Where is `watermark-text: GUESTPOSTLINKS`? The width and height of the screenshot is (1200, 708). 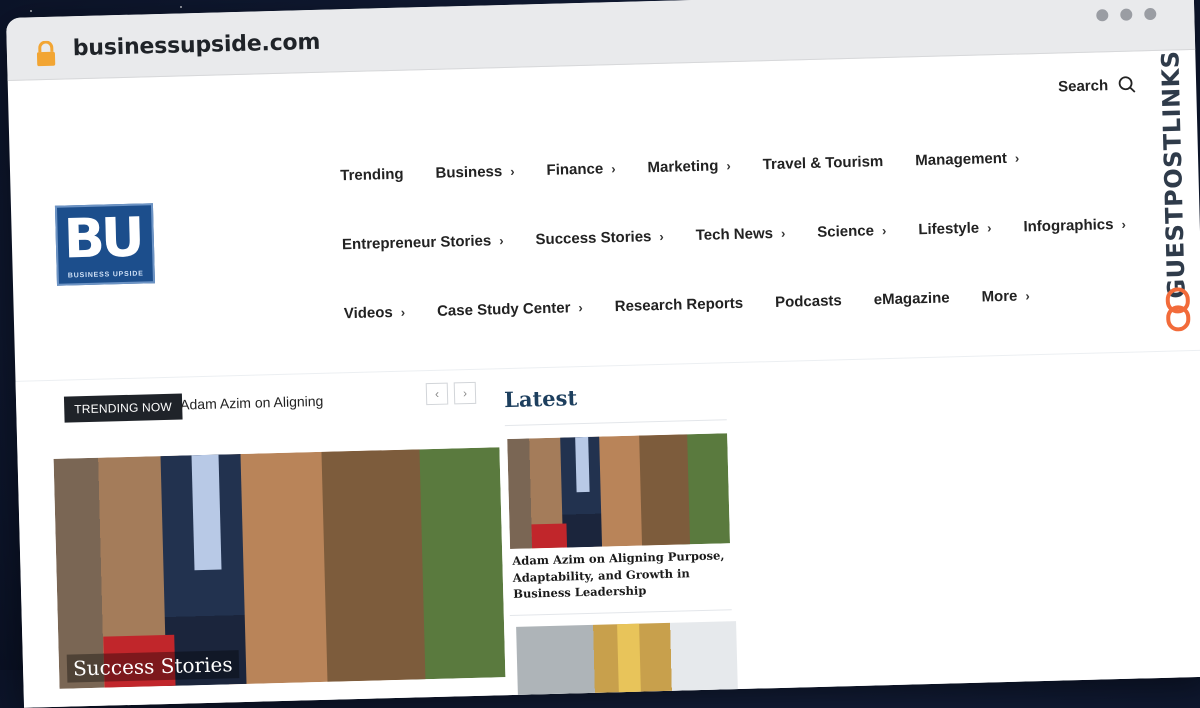 watermark-text: GUESTPOSTLINKS is located at coordinates (1173, 174).